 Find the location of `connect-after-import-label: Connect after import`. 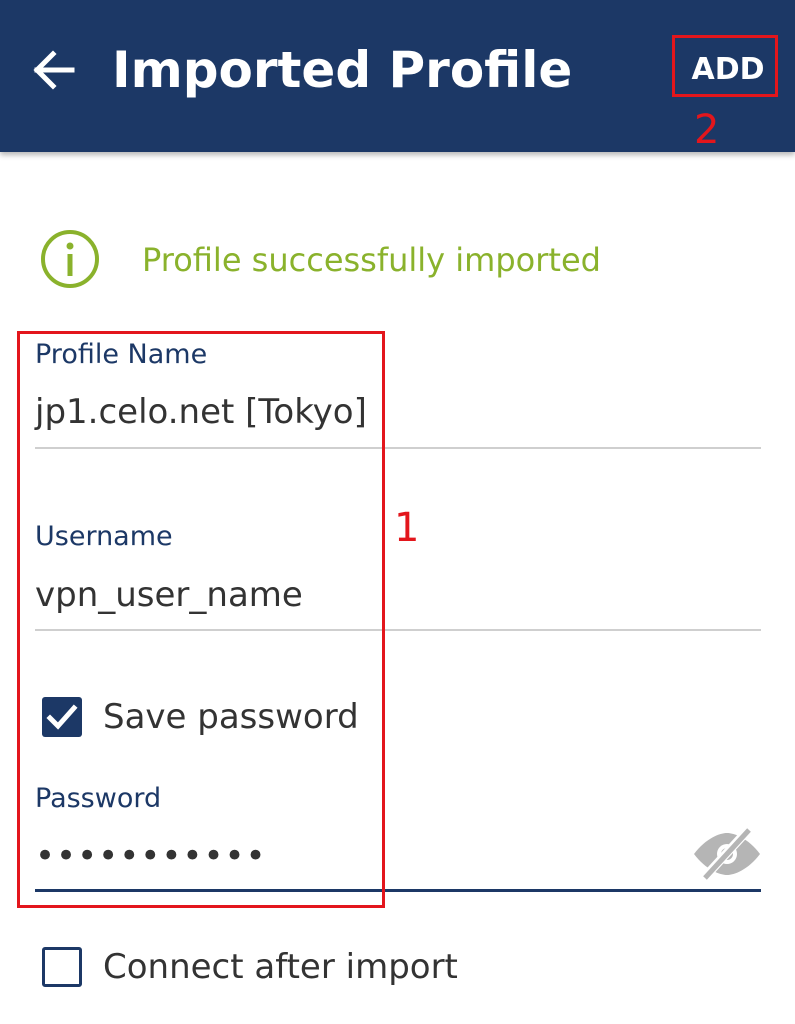

connect-after-import-label: Connect after import is located at coordinates (280, 967).